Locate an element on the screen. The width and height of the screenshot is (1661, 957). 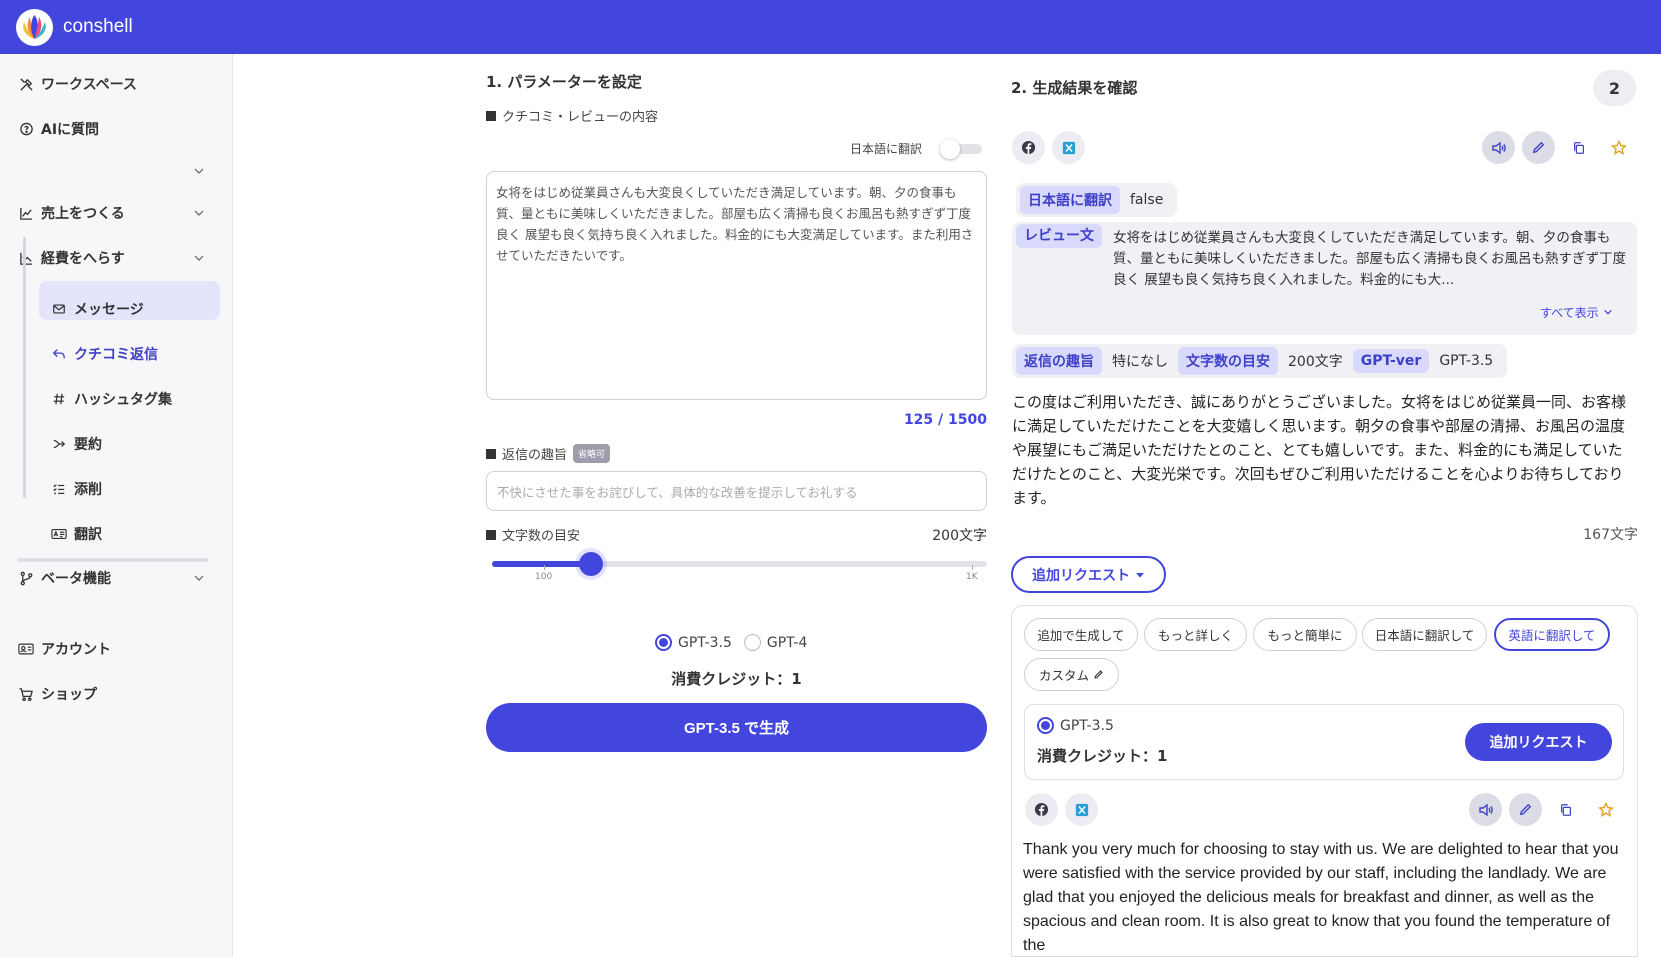
translate-toggle is located at coordinates (961, 149).